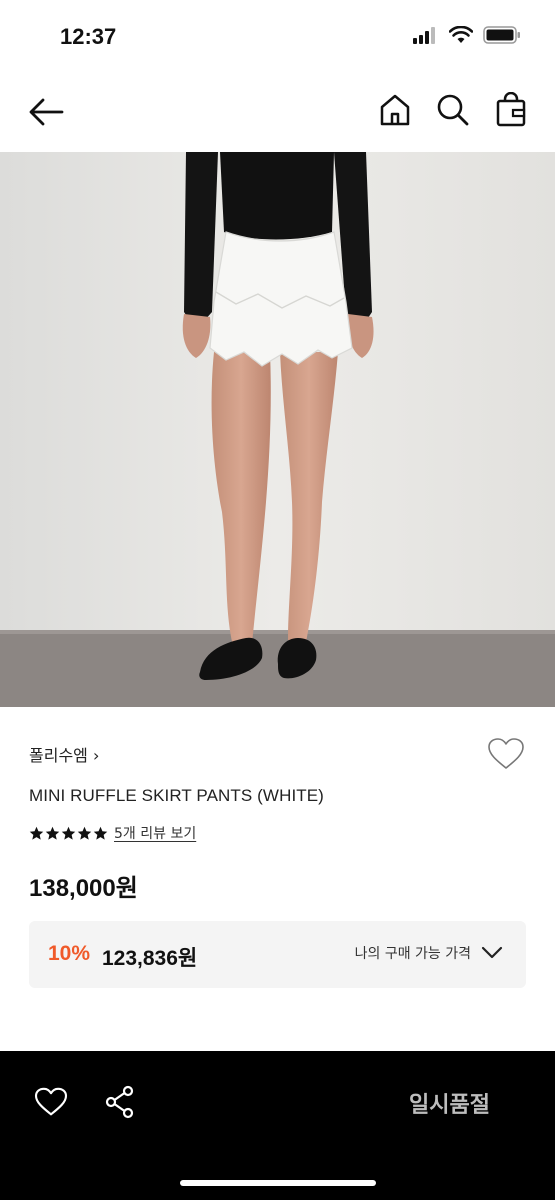 The image size is (555, 1200). I want to click on rating-stars, so click(68, 833).